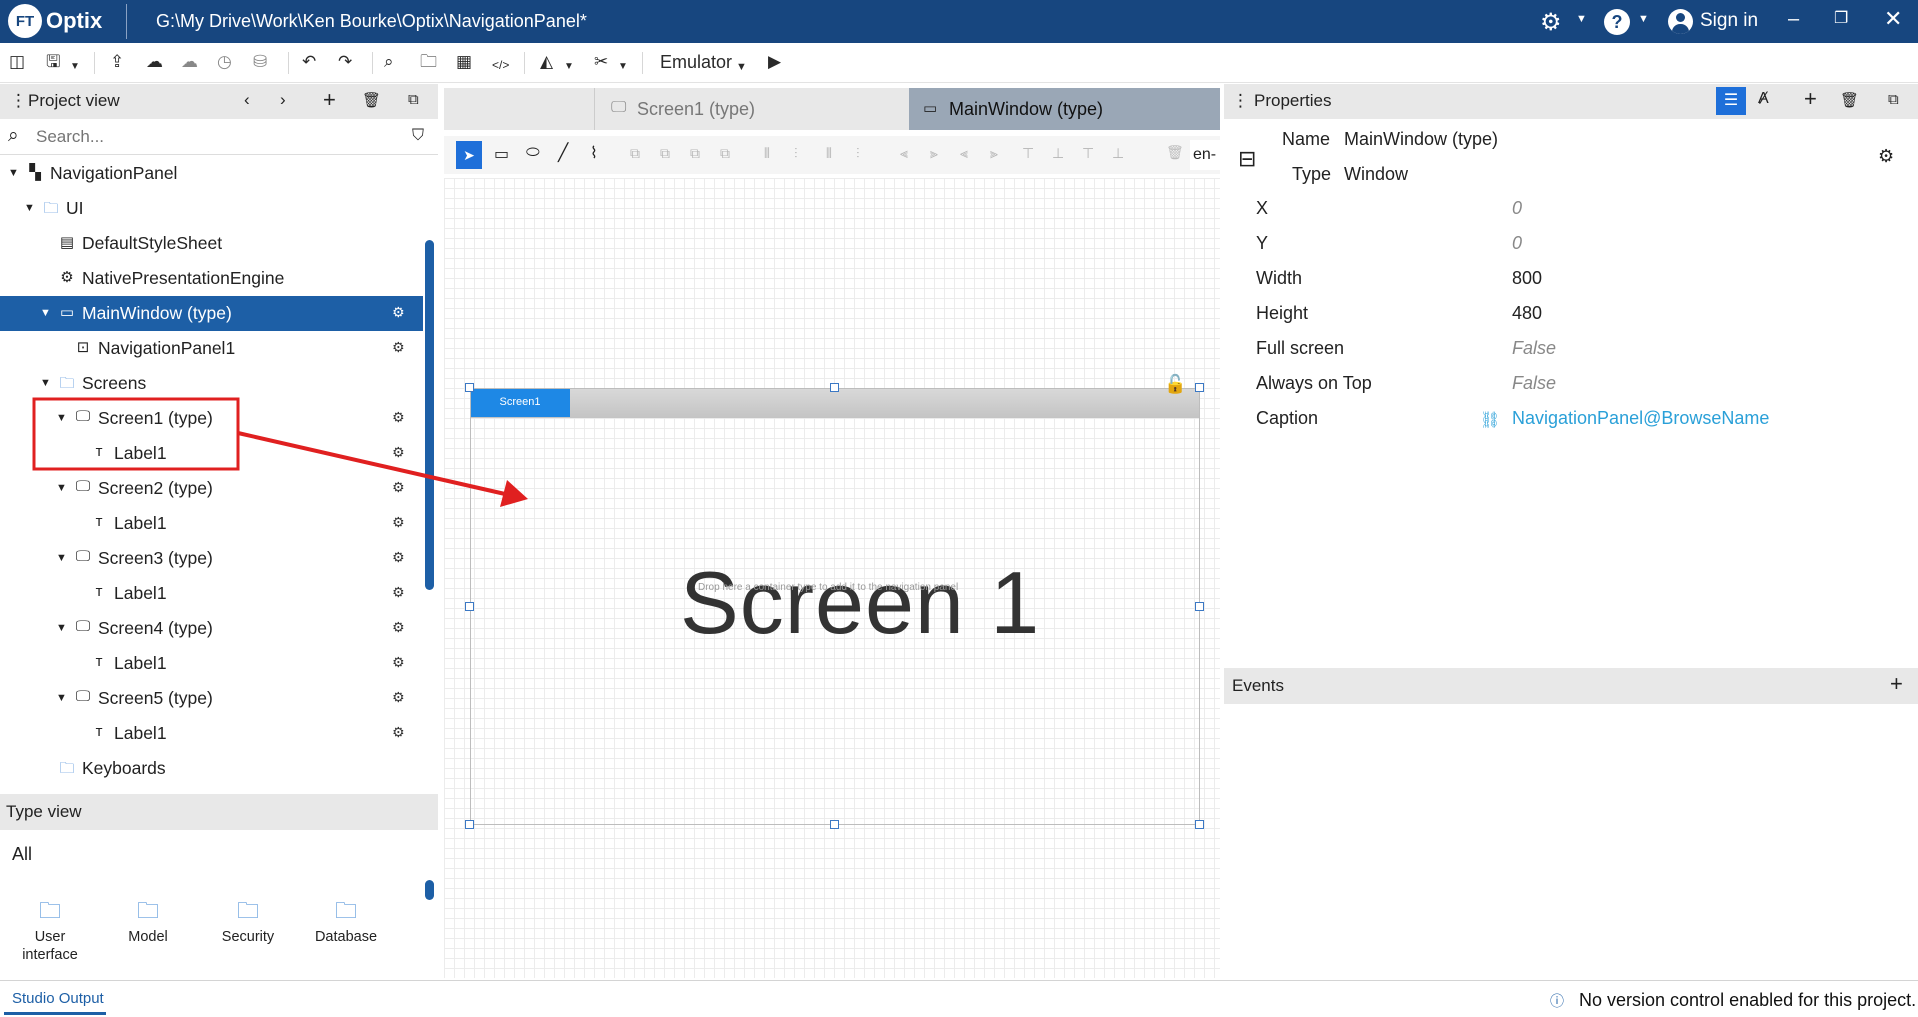 The width and height of the screenshot is (1918, 1017). I want to click on annotation-arrow-head, so click(514, 493).